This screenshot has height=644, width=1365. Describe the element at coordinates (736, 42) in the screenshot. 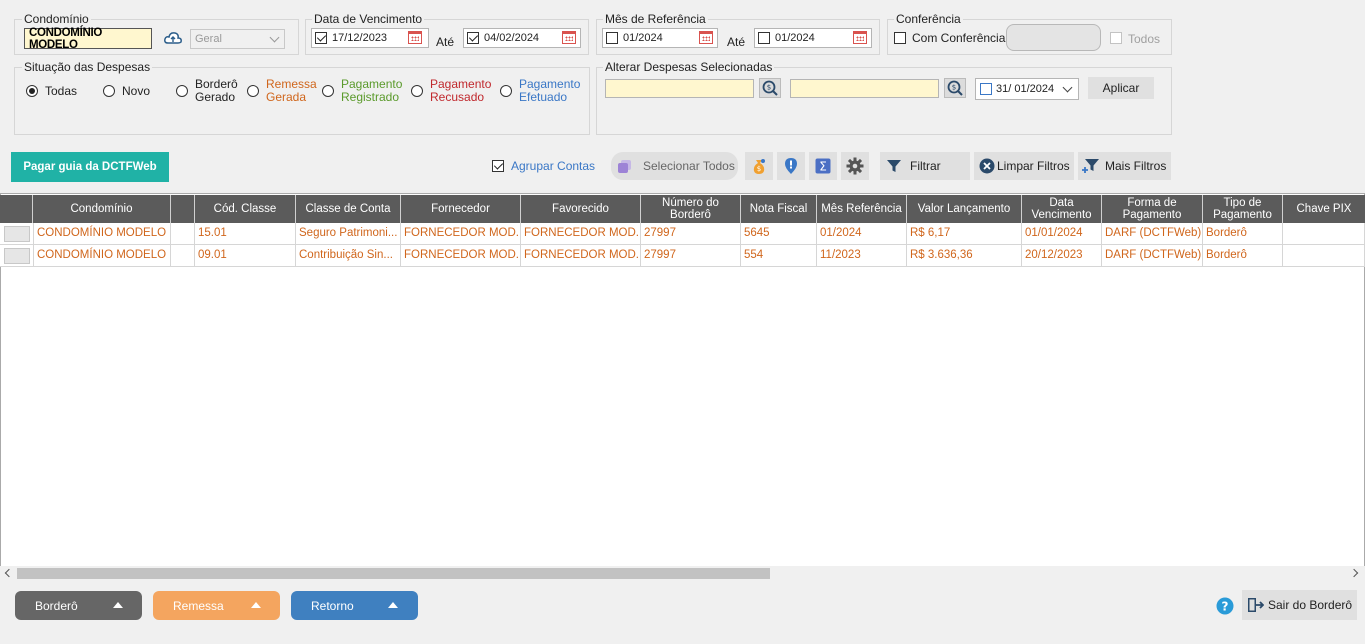

I see `referencia-ate-label: Até` at that location.